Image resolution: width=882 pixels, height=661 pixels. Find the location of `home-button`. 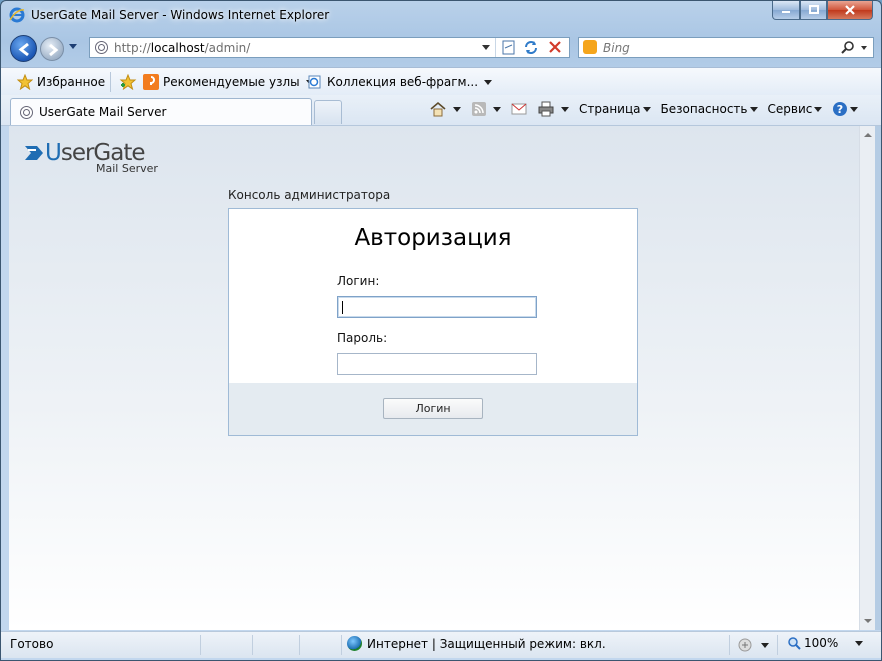

home-button is located at coordinates (445, 109).